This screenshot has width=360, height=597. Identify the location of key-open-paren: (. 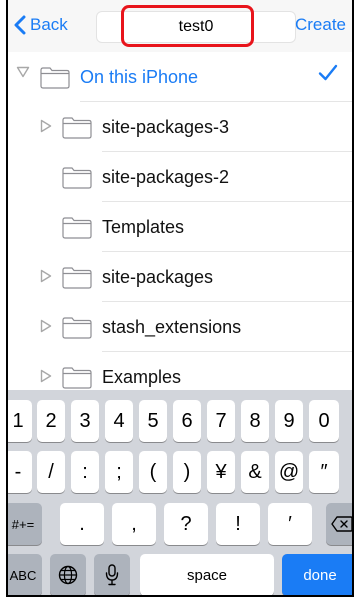
(153, 472).